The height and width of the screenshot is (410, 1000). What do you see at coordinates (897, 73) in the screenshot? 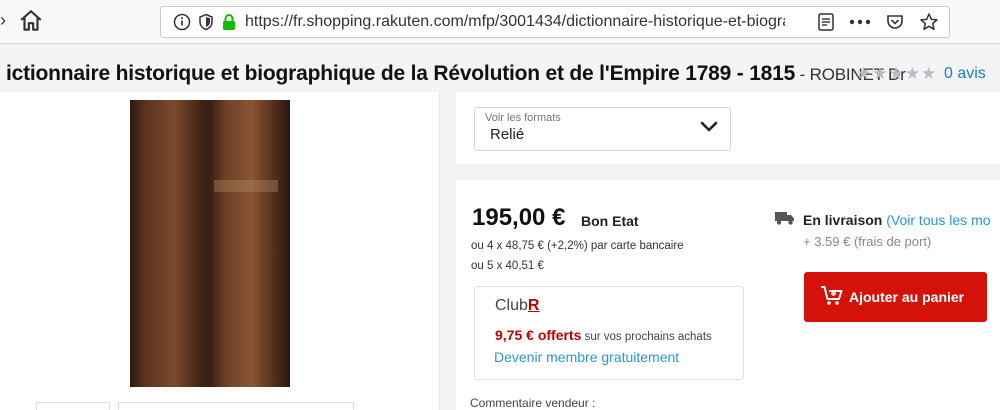
I see `rating-stars-icon: ★★★★★` at bounding box center [897, 73].